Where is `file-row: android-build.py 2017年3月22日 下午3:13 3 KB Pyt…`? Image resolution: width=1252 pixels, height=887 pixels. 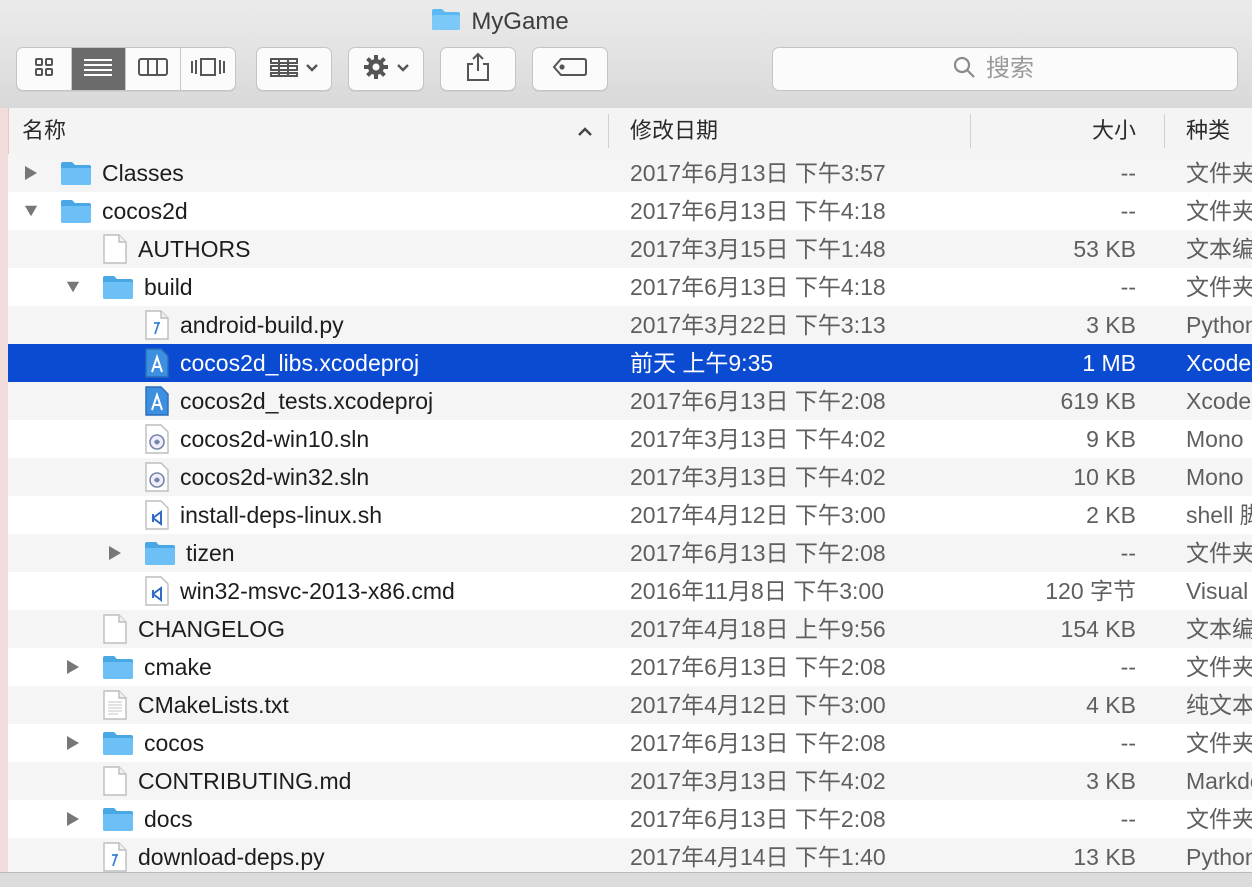 file-row: android-build.py 2017年3月22日 下午3:13 3 KB Pyt… is located at coordinates (630, 325).